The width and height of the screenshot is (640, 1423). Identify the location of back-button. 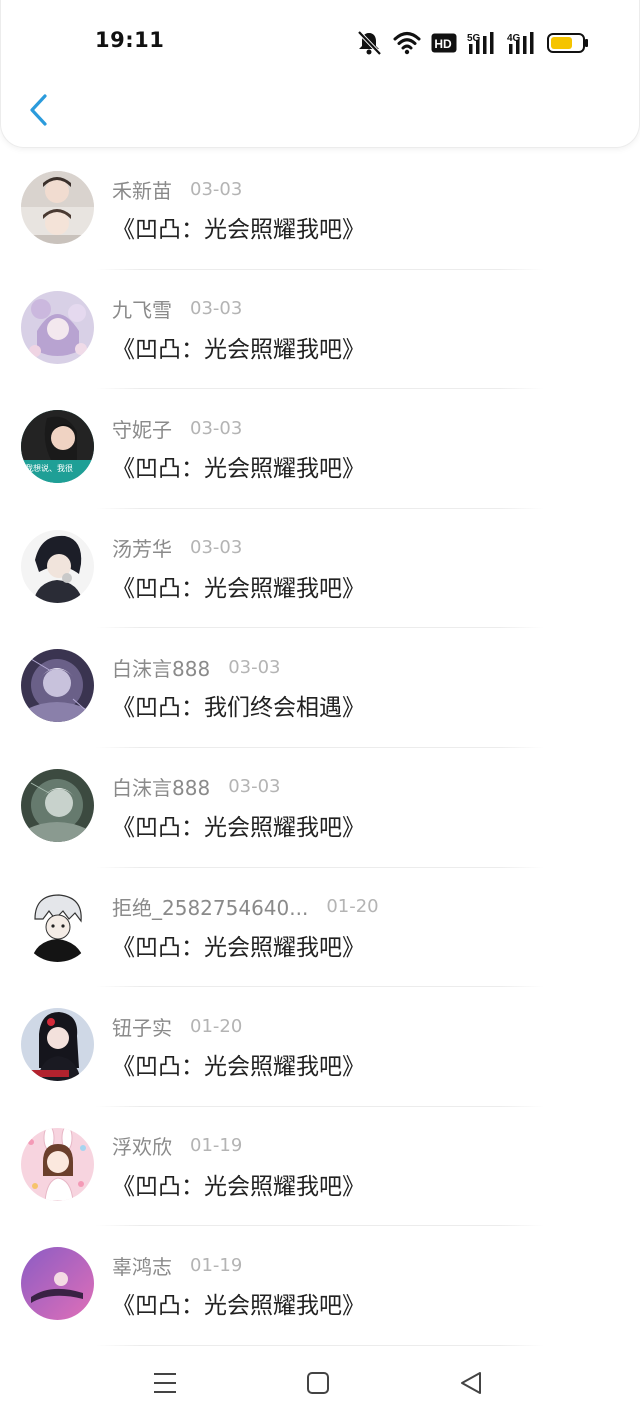
(39, 112).